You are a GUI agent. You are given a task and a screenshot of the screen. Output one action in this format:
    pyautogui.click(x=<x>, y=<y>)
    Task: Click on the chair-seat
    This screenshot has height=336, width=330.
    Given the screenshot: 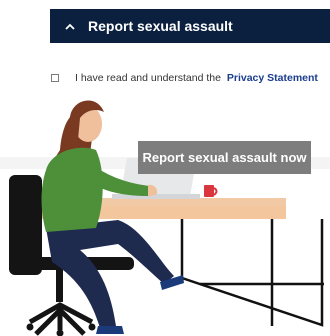 What is the action you would take?
    pyautogui.click(x=79, y=263)
    